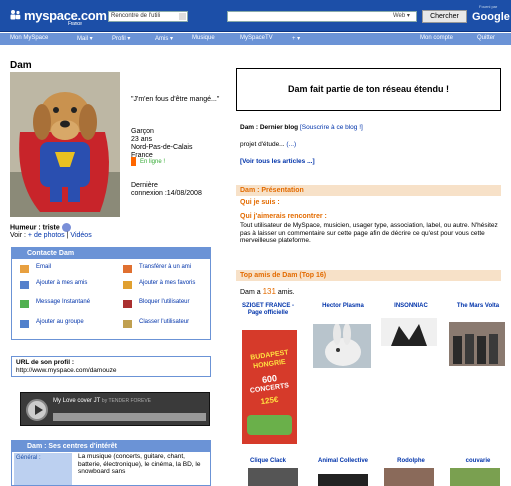  I want to click on mood-label: Humeur : triste, so click(35, 228).